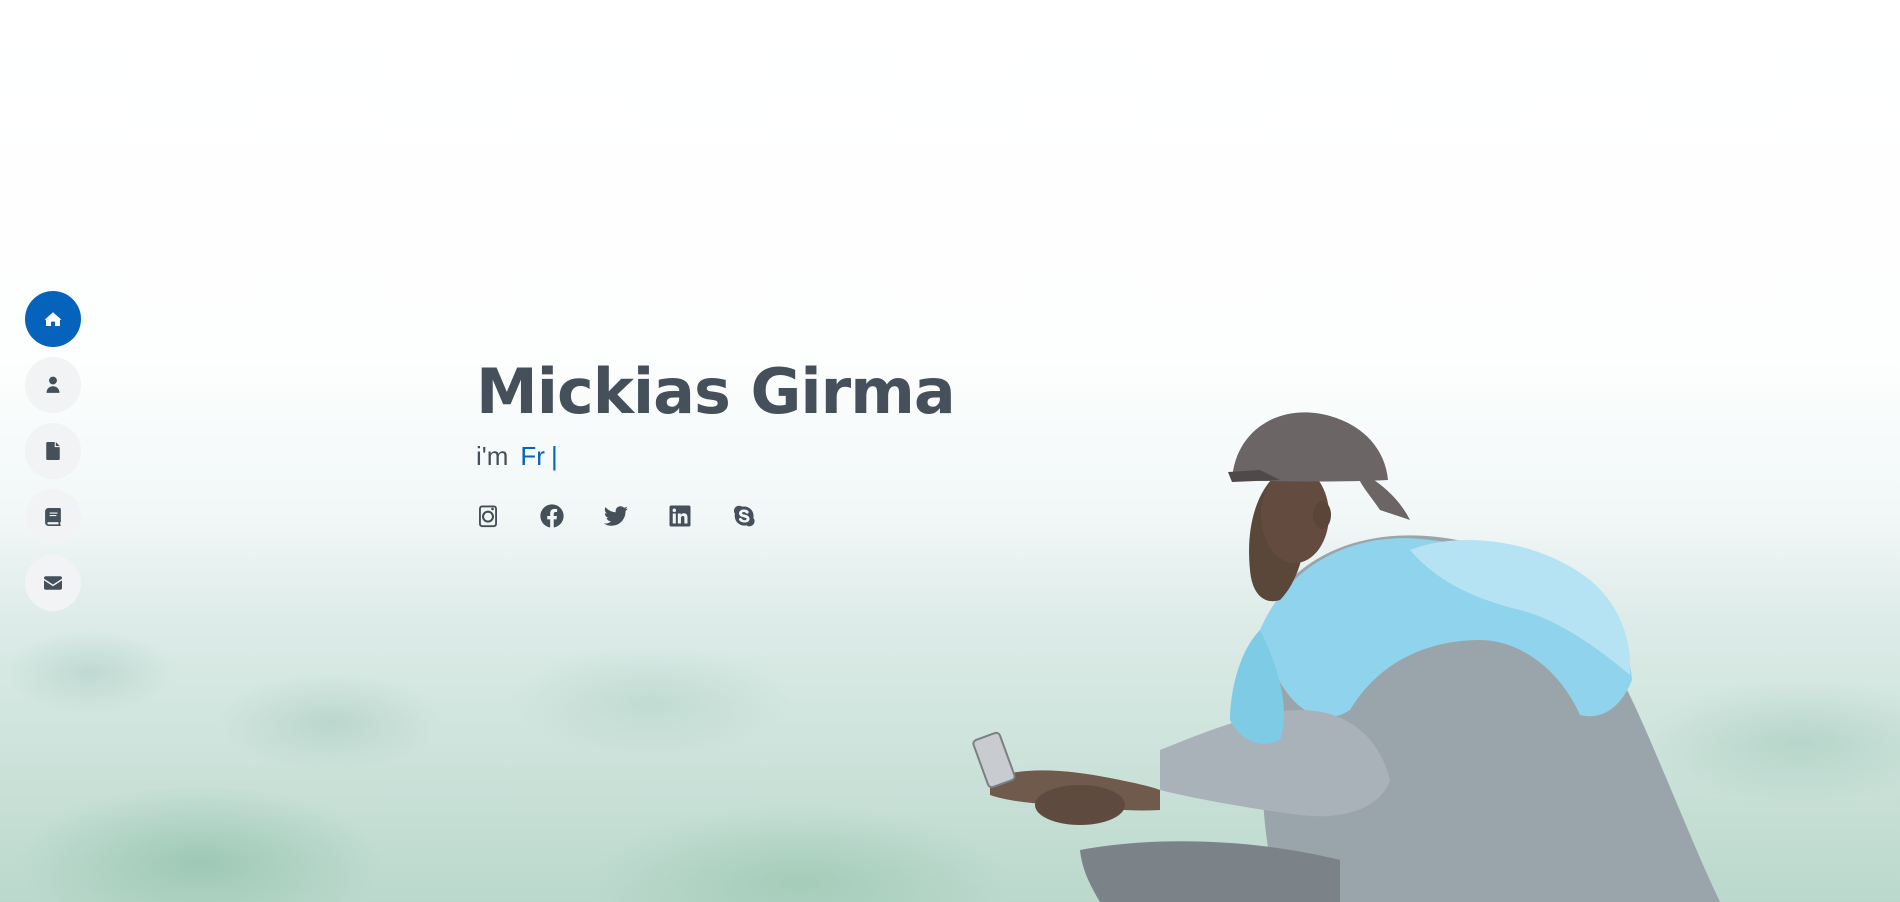 Image resolution: width=1900 pixels, height=902 pixels. I want to click on linkedin-icon, so click(680, 516).